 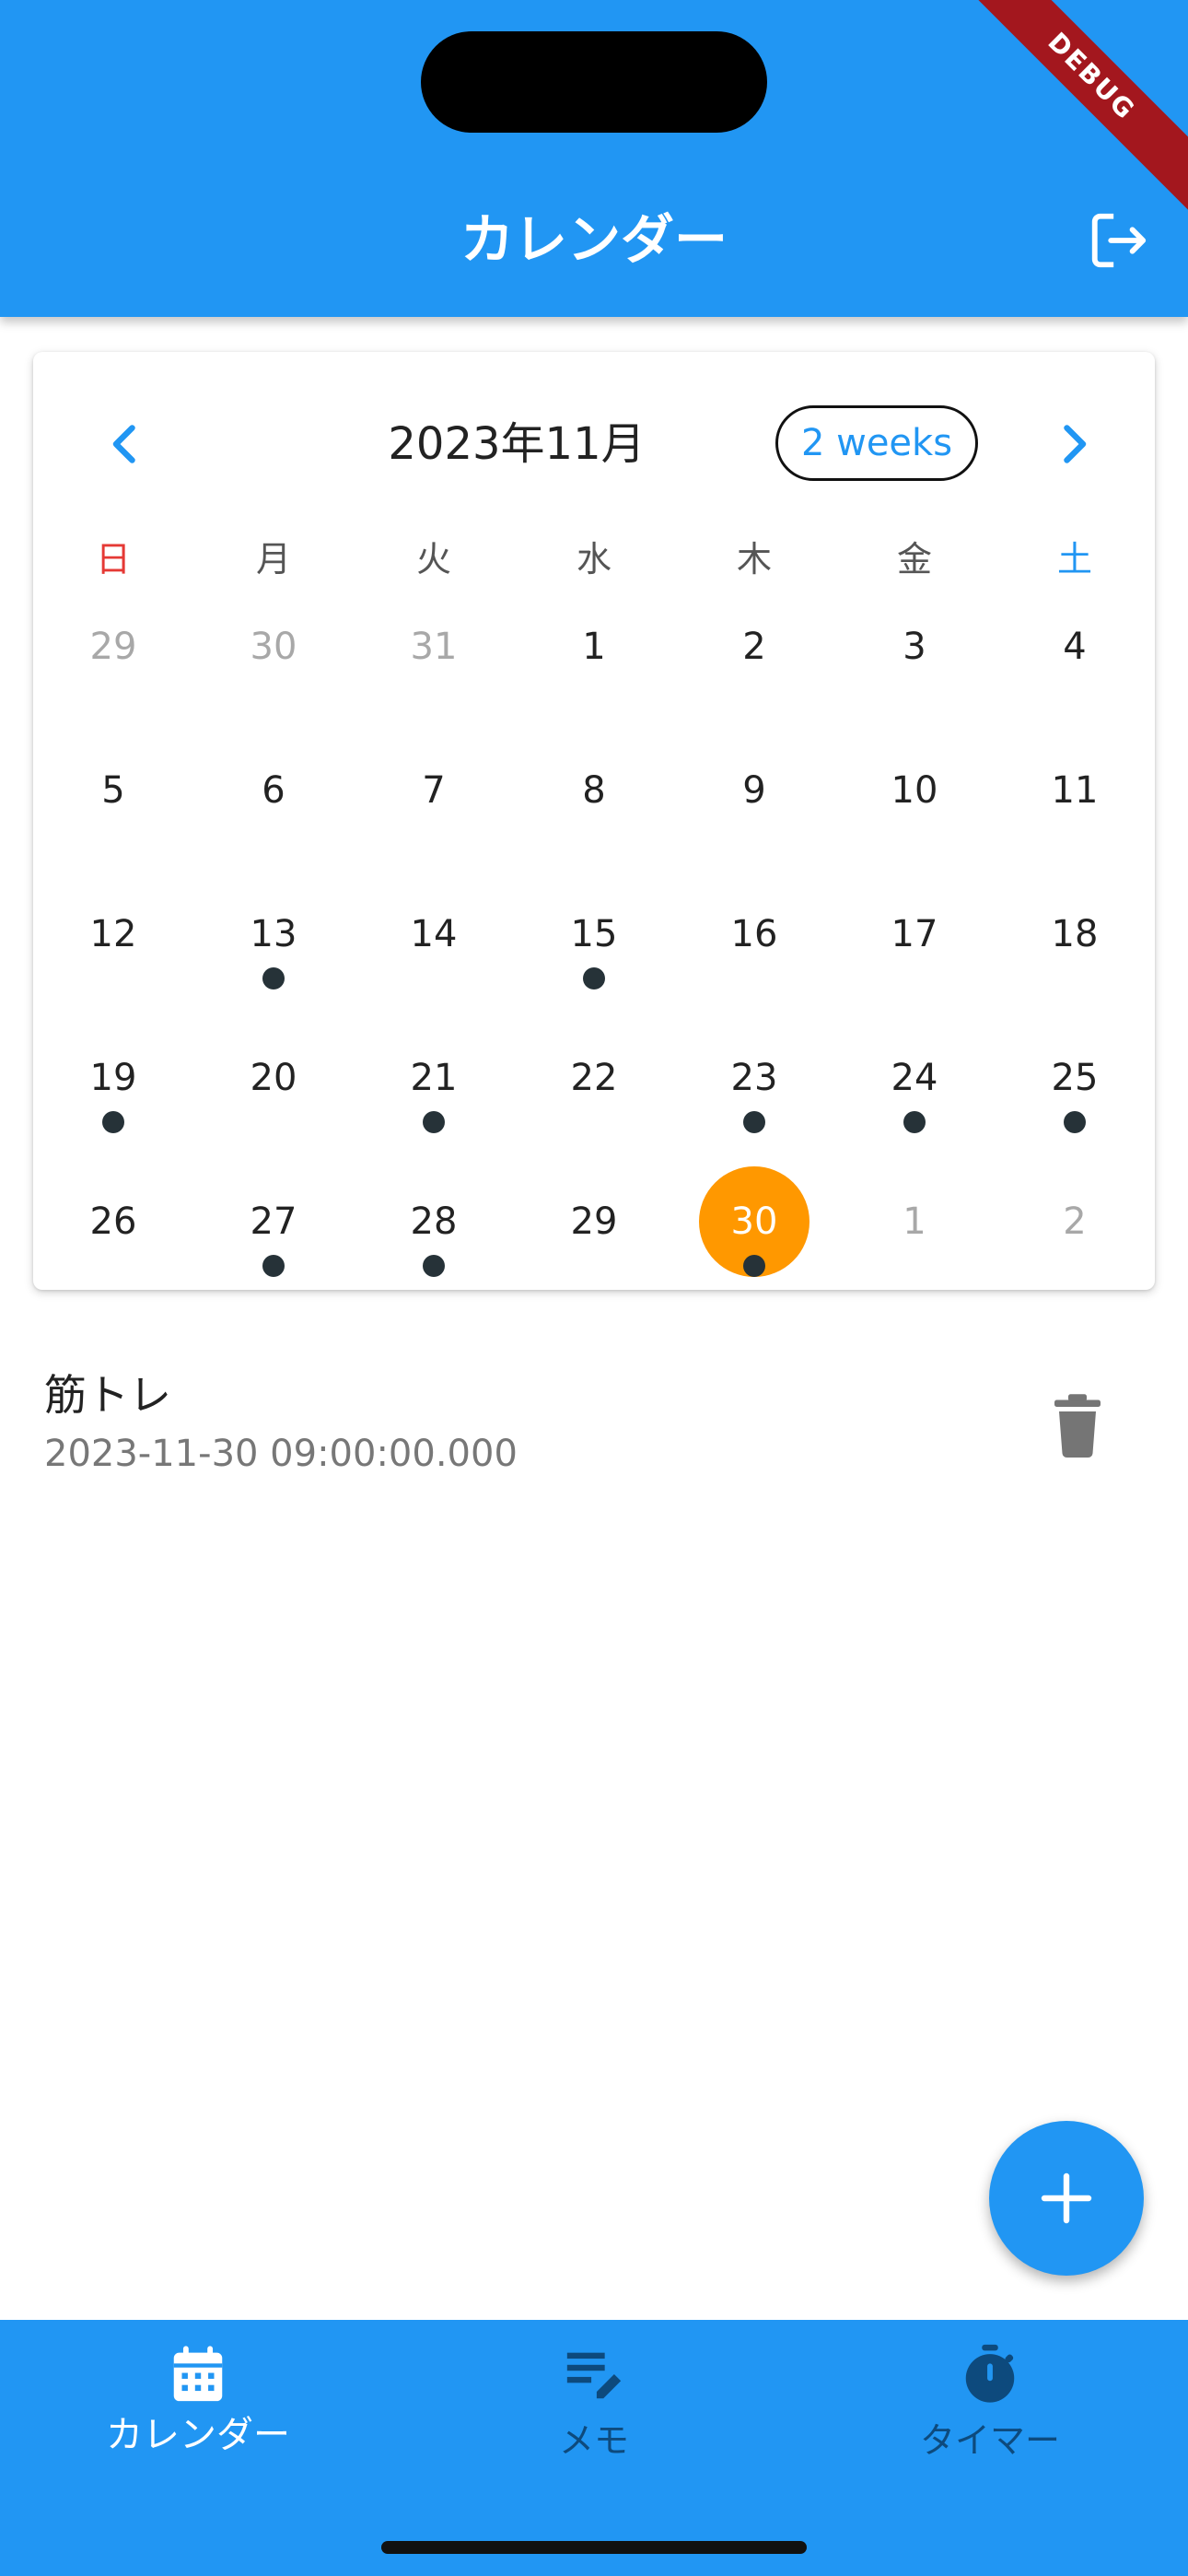 What do you see at coordinates (273, 559) in the screenshot?
I see `weekday-label: 月` at bounding box center [273, 559].